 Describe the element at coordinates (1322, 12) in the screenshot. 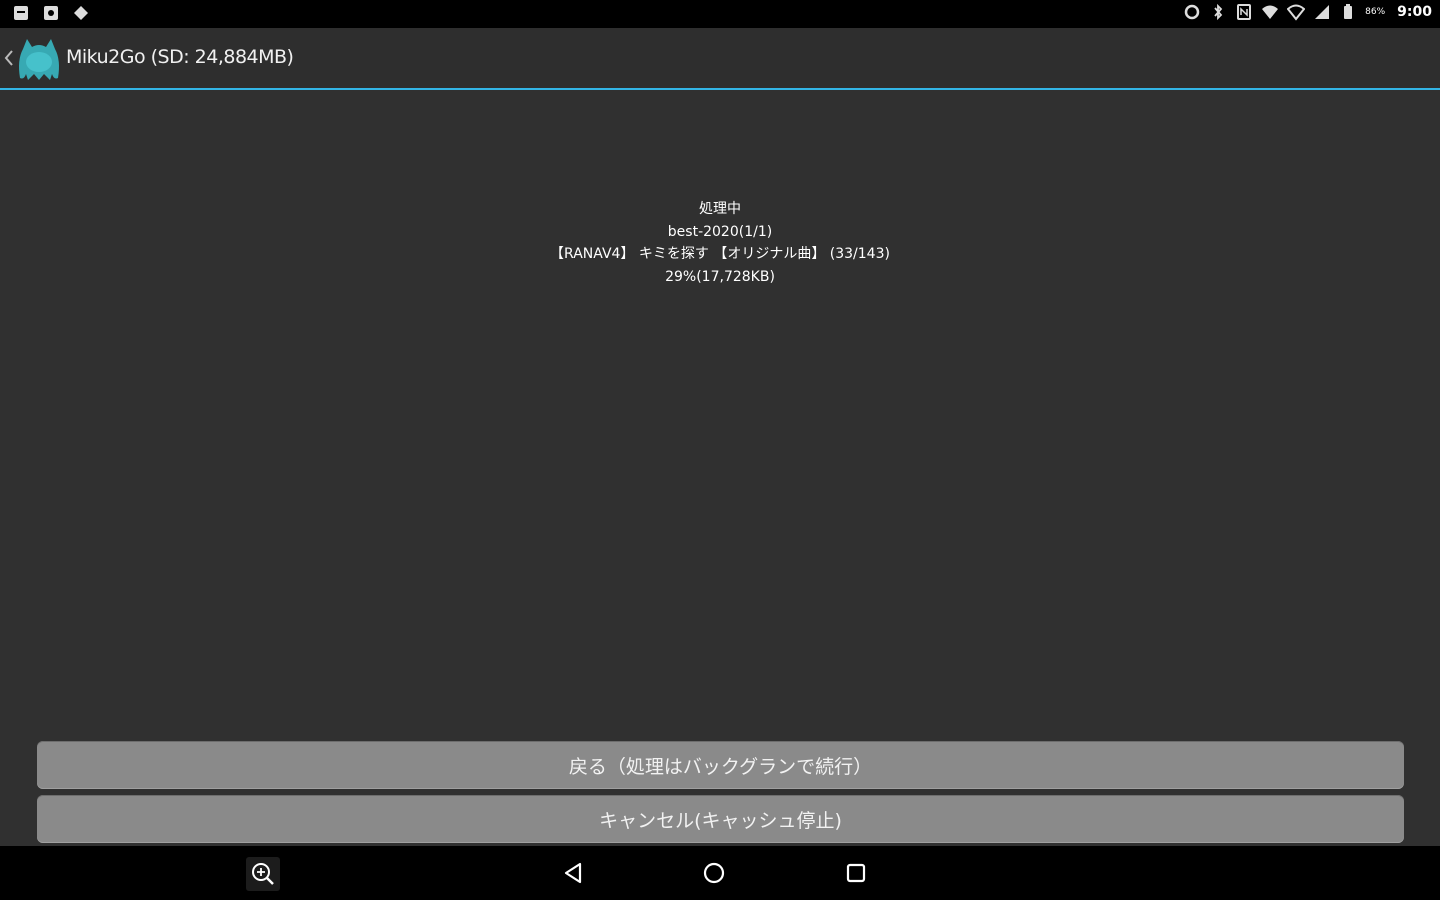

I see `signal-icon` at that location.